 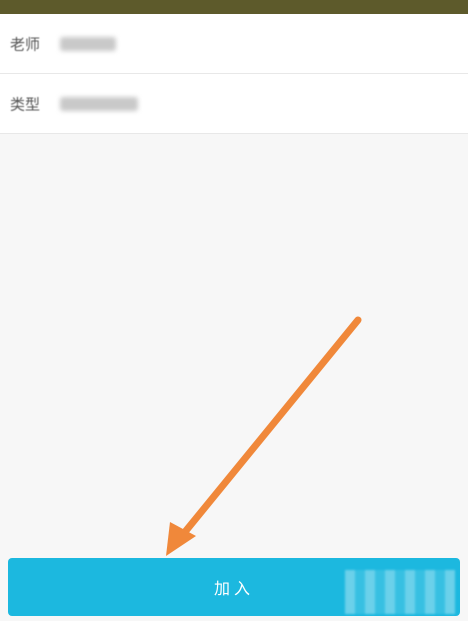 What do you see at coordinates (234, 587) in the screenshot?
I see `join-button: 加入` at bounding box center [234, 587].